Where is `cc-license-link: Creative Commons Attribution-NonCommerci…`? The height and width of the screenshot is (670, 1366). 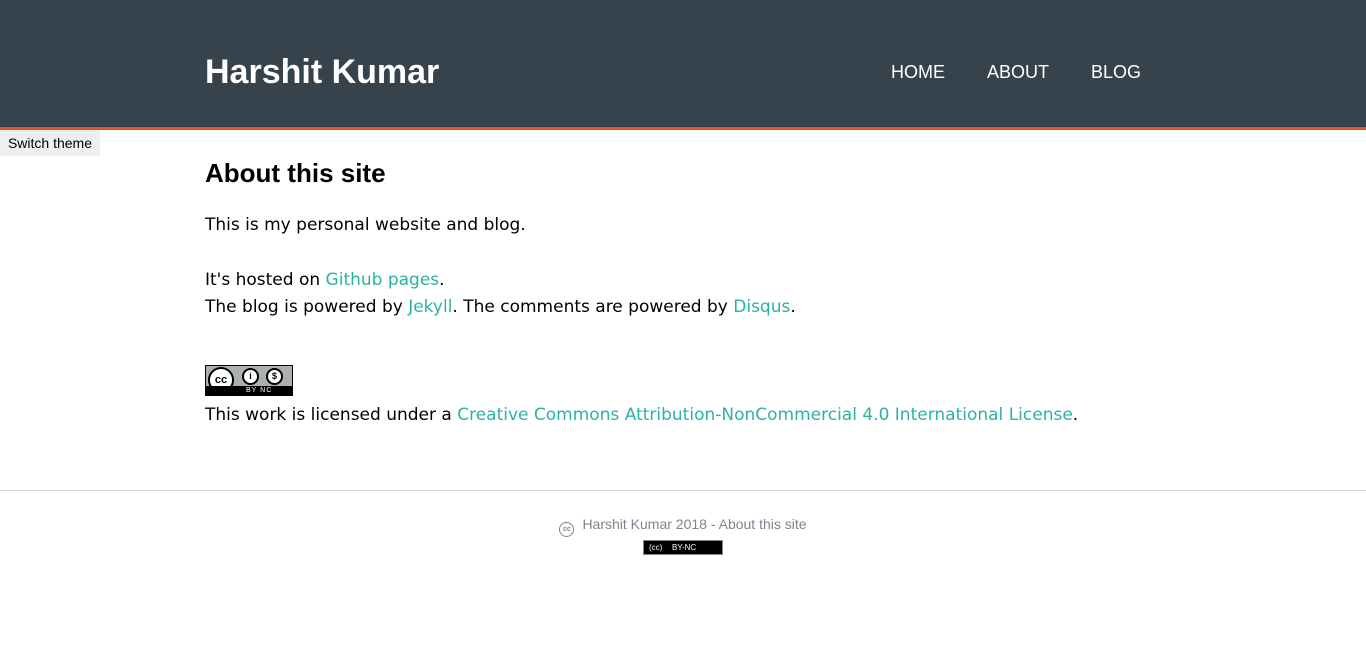 cc-license-link: Creative Commons Attribution-NonCommerci… is located at coordinates (765, 415).